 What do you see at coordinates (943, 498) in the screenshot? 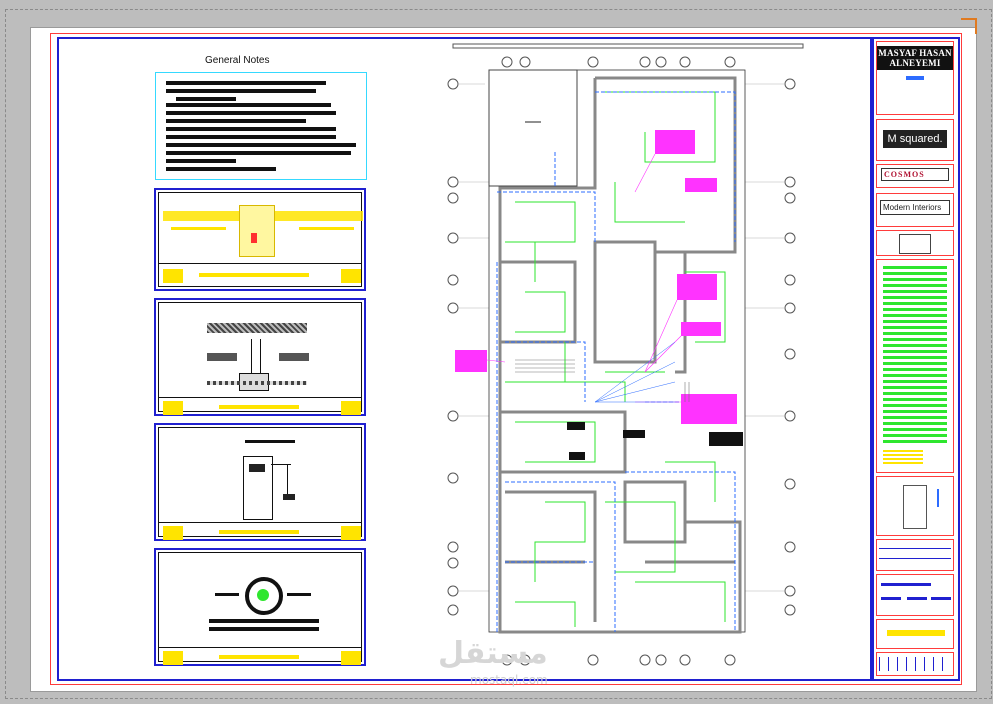
I see `north-arrow-icon` at bounding box center [943, 498].